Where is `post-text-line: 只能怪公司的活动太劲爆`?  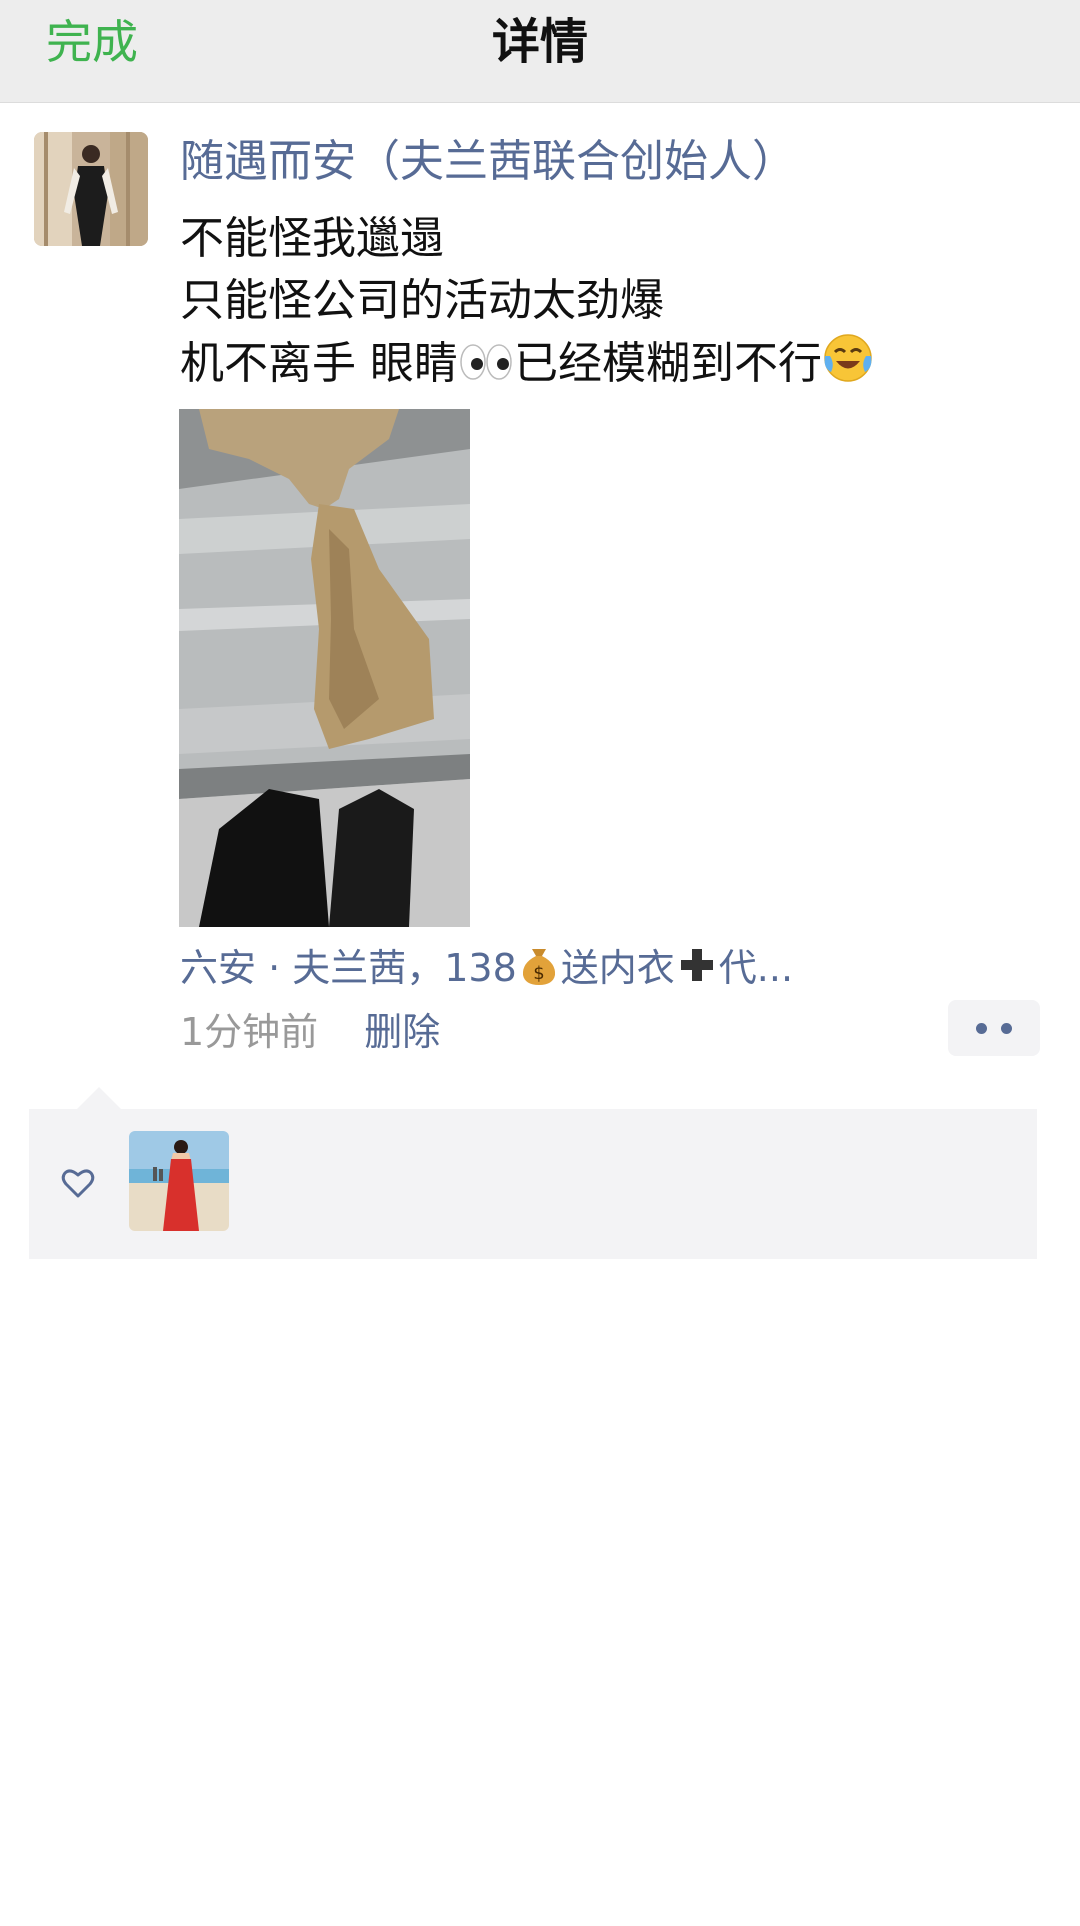
post-text-line: 只能怪公司的活动太劲爆 is located at coordinates (422, 300).